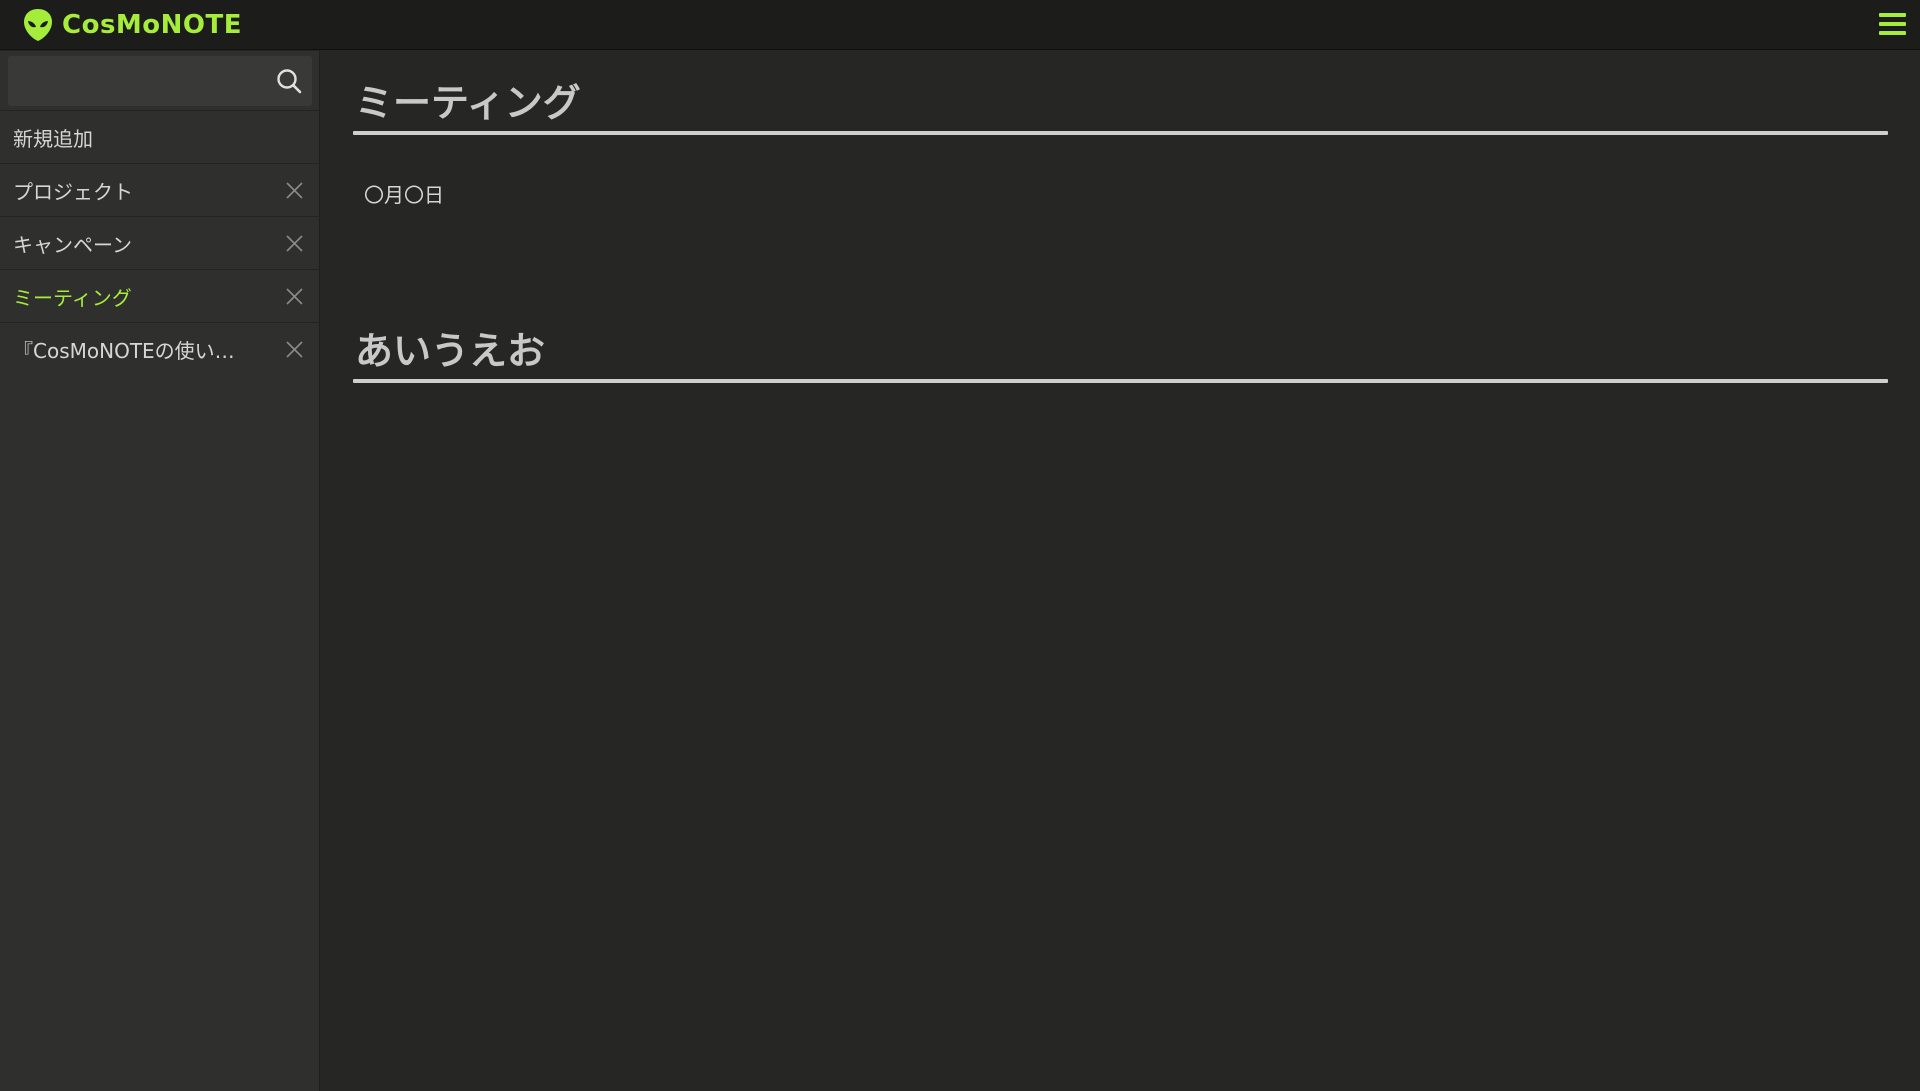  What do you see at coordinates (1120, 141) in the screenshot?
I see `note-section: ミーティング 〇月〇日` at bounding box center [1120, 141].